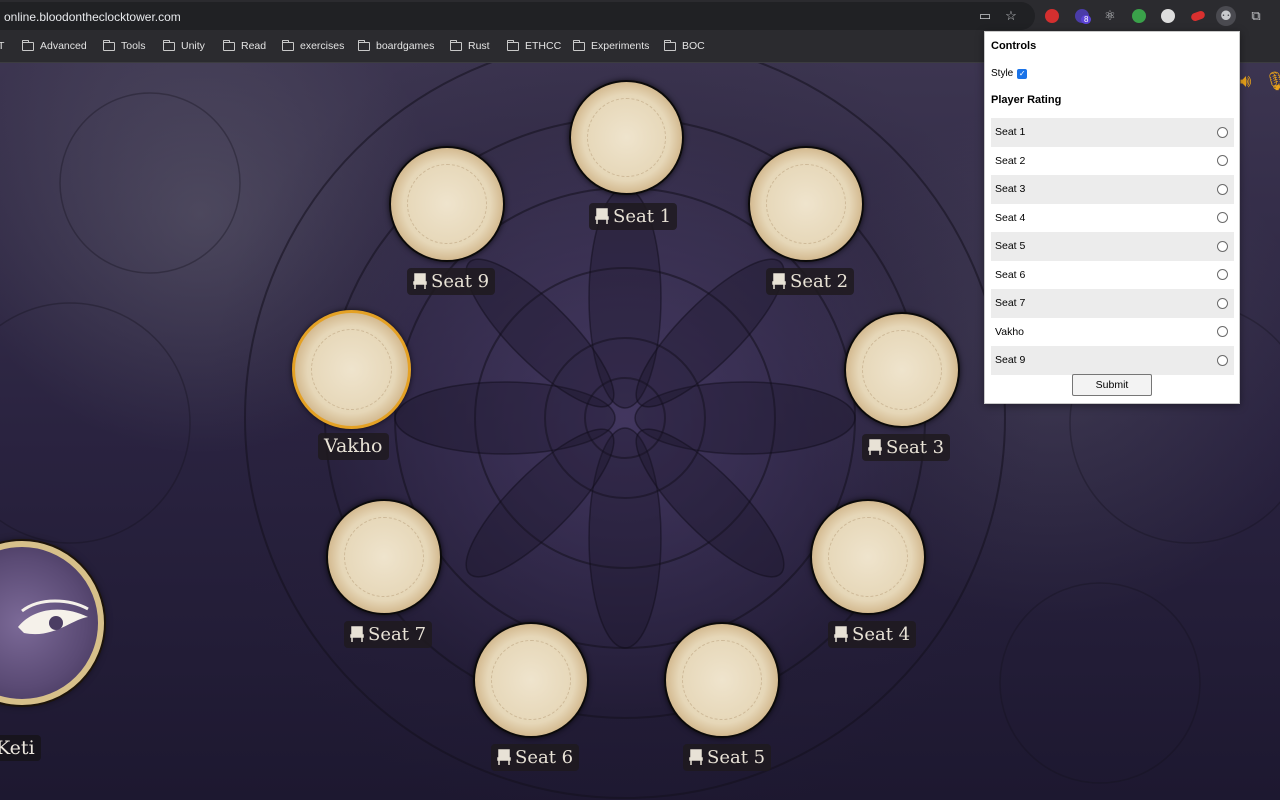  Describe the element at coordinates (693, 46) in the screenshot. I see `bookmark-label: BOC` at that location.